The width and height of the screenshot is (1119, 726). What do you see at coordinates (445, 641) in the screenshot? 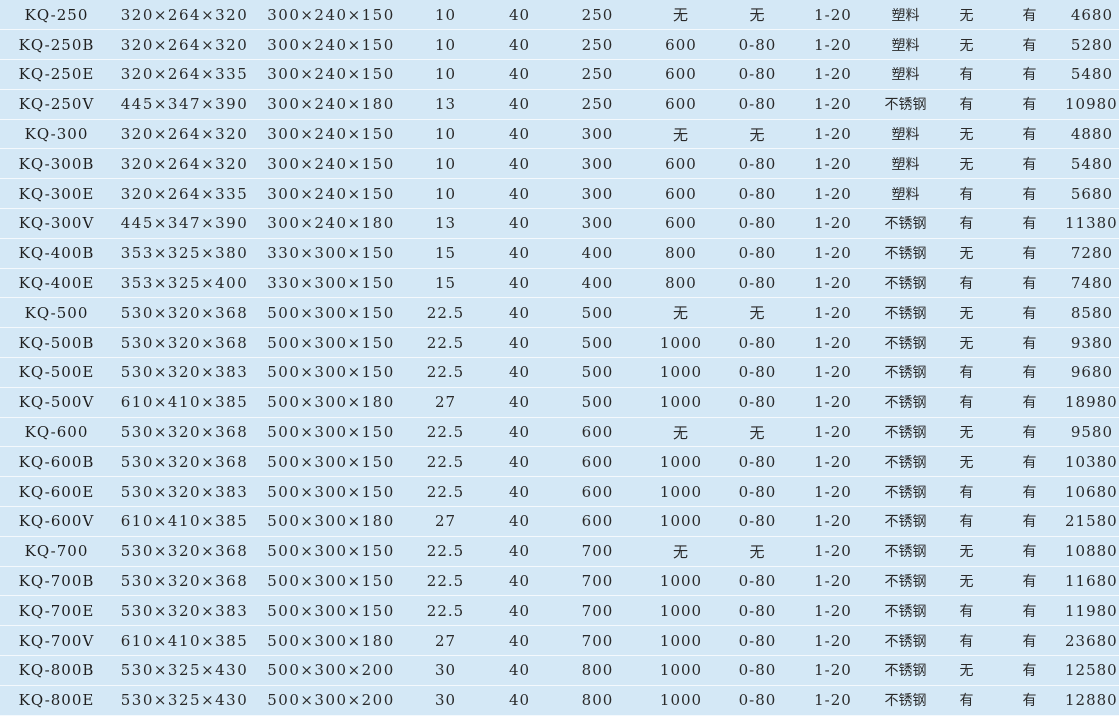
I see `capacity-cell: 27` at bounding box center [445, 641].